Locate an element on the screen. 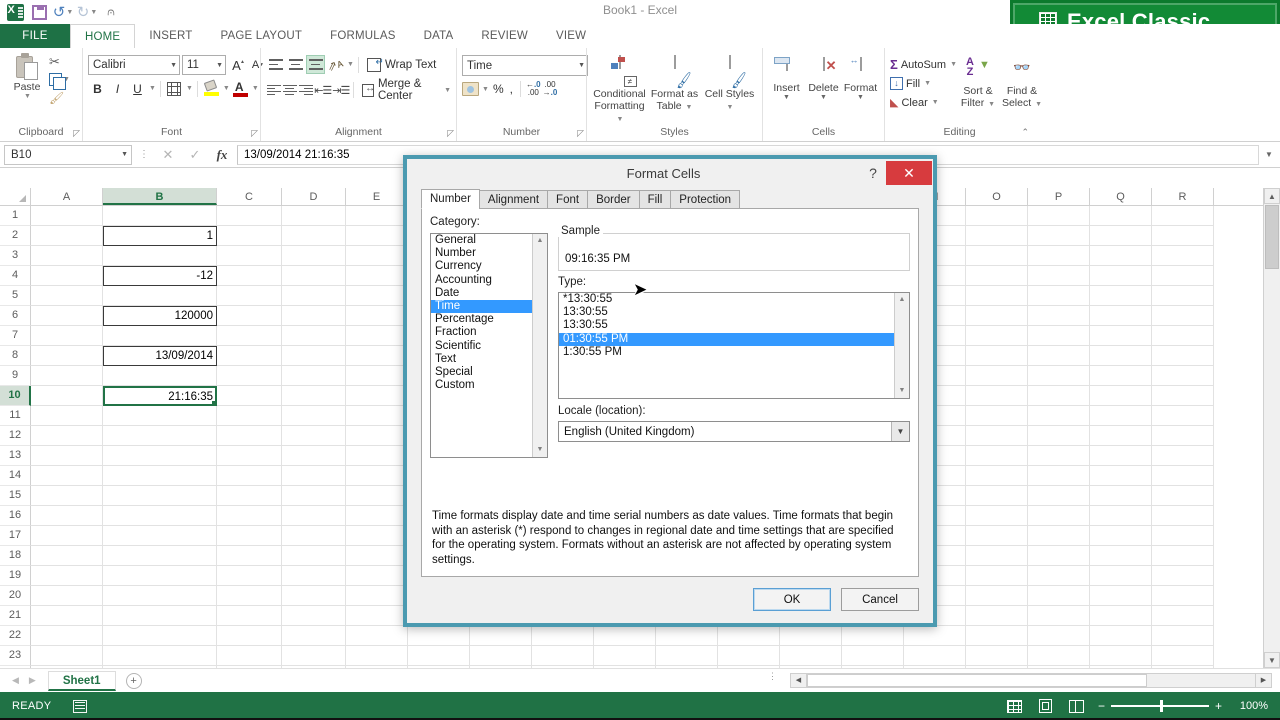 The width and height of the screenshot is (1280, 720). cell-R7 is located at coordinates (1183, 336).